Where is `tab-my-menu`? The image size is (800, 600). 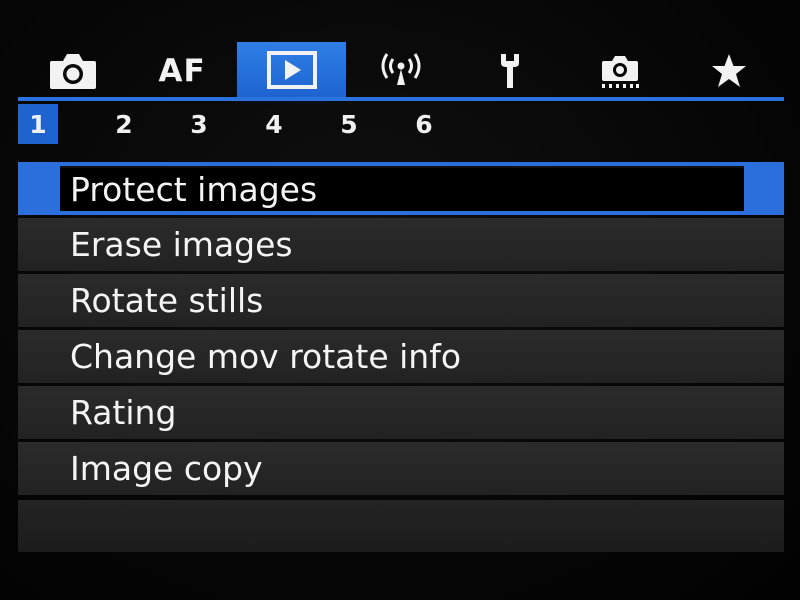 tab-my-menu is located at coordinates (729, 71).